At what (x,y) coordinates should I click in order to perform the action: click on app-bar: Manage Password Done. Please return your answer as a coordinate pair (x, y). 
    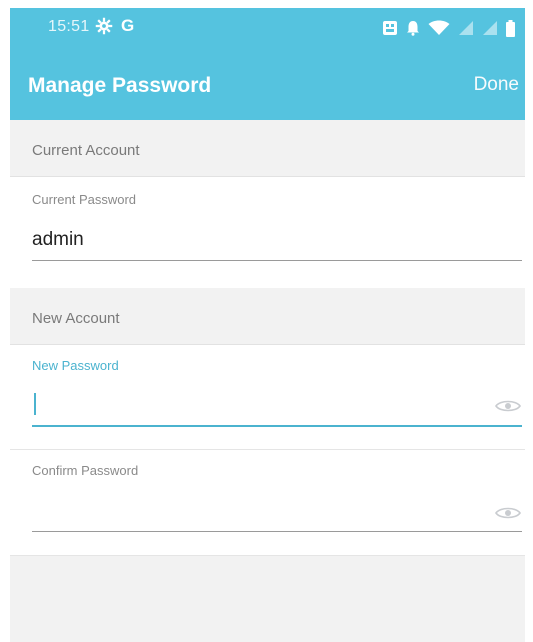
    Looking at the image, I should click on (267, 85).